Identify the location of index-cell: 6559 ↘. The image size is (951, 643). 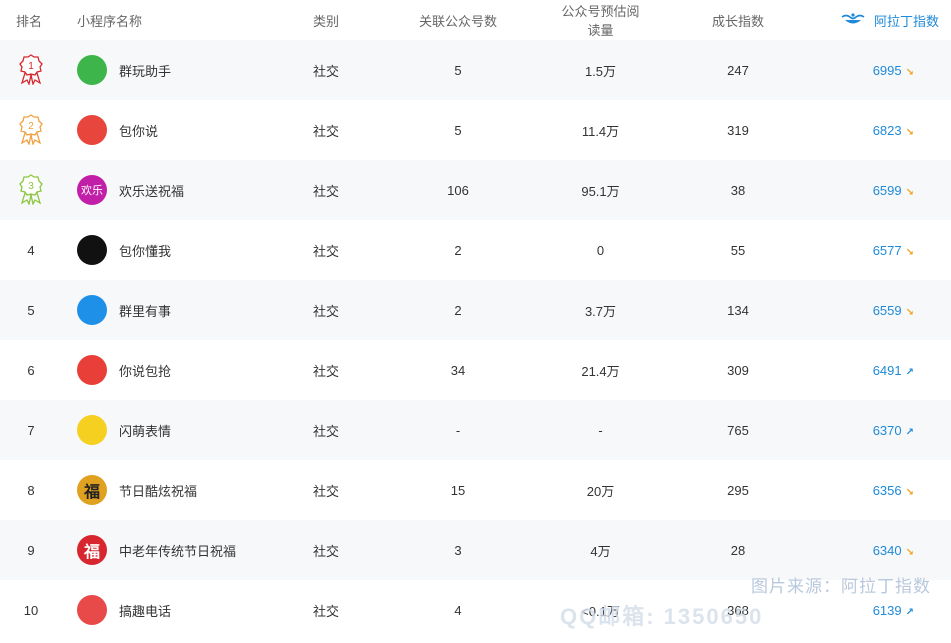
(892, 310).